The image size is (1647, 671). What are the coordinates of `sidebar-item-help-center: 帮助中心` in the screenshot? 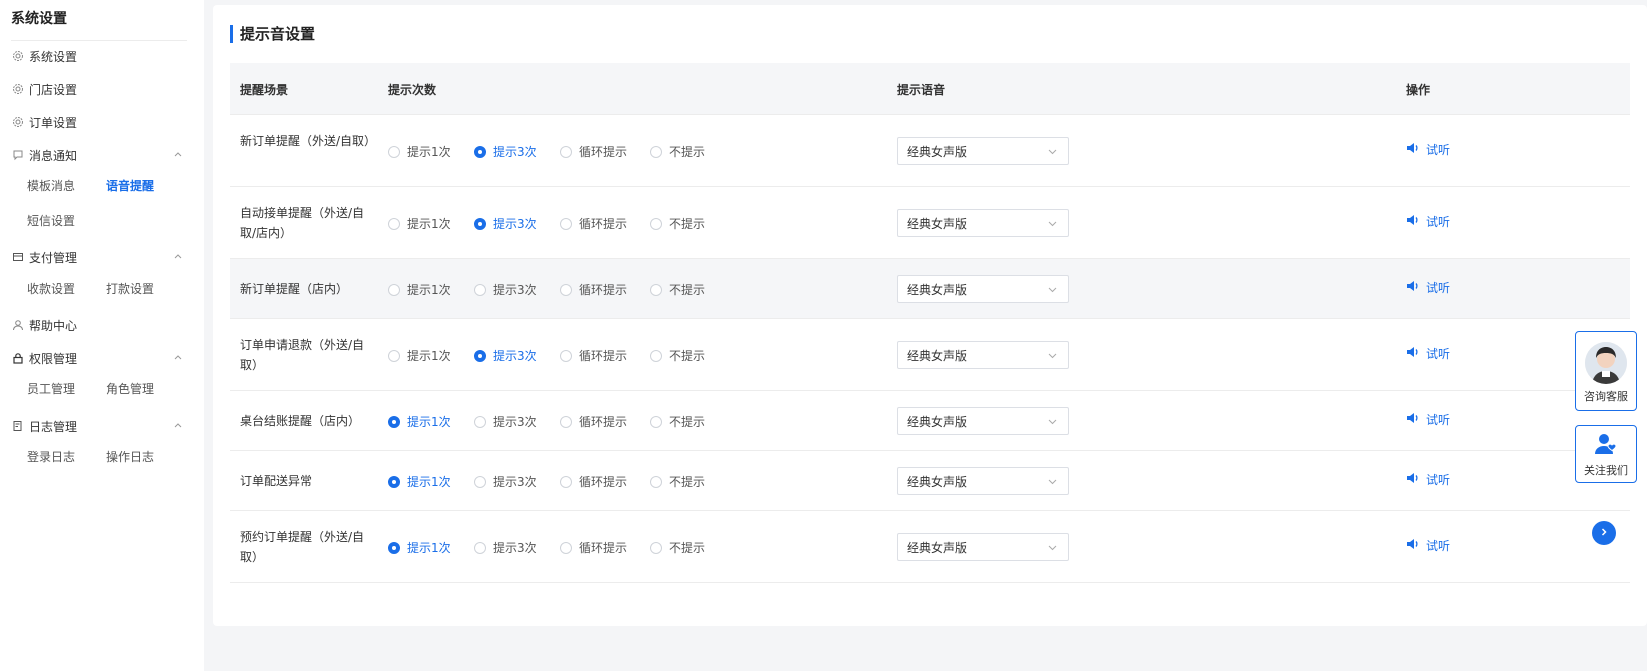 It's located at (101, 325).